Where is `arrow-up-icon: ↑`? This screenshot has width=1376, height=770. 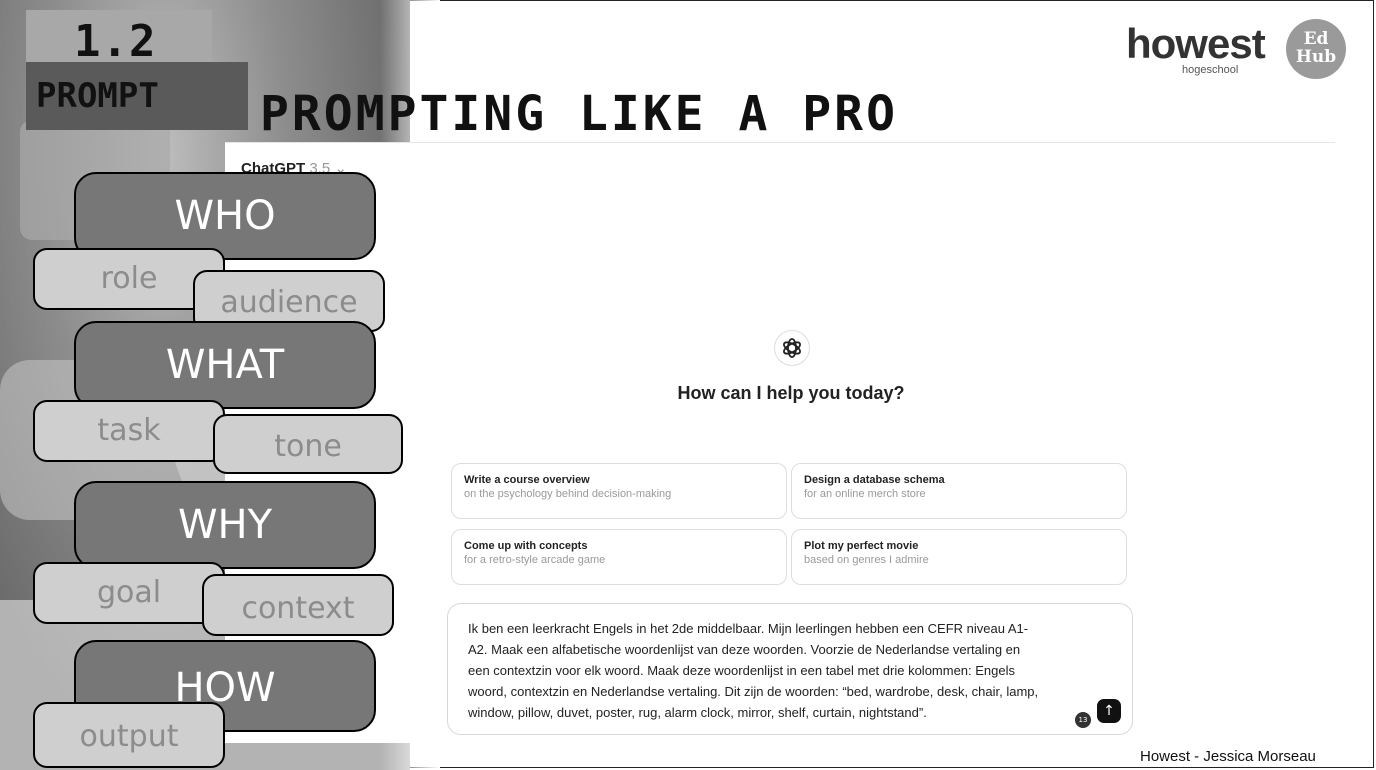
arrow-up-icon: ↑ is located at coordinates (1109, 711).